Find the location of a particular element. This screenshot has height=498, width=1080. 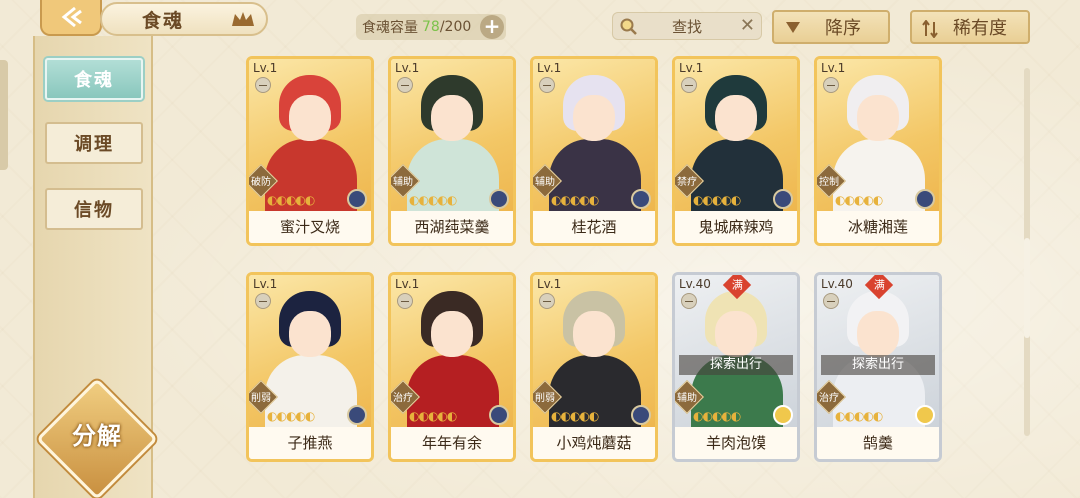

card-name: 鬼城麻辣鸡 is located at coordinates (736, 227).